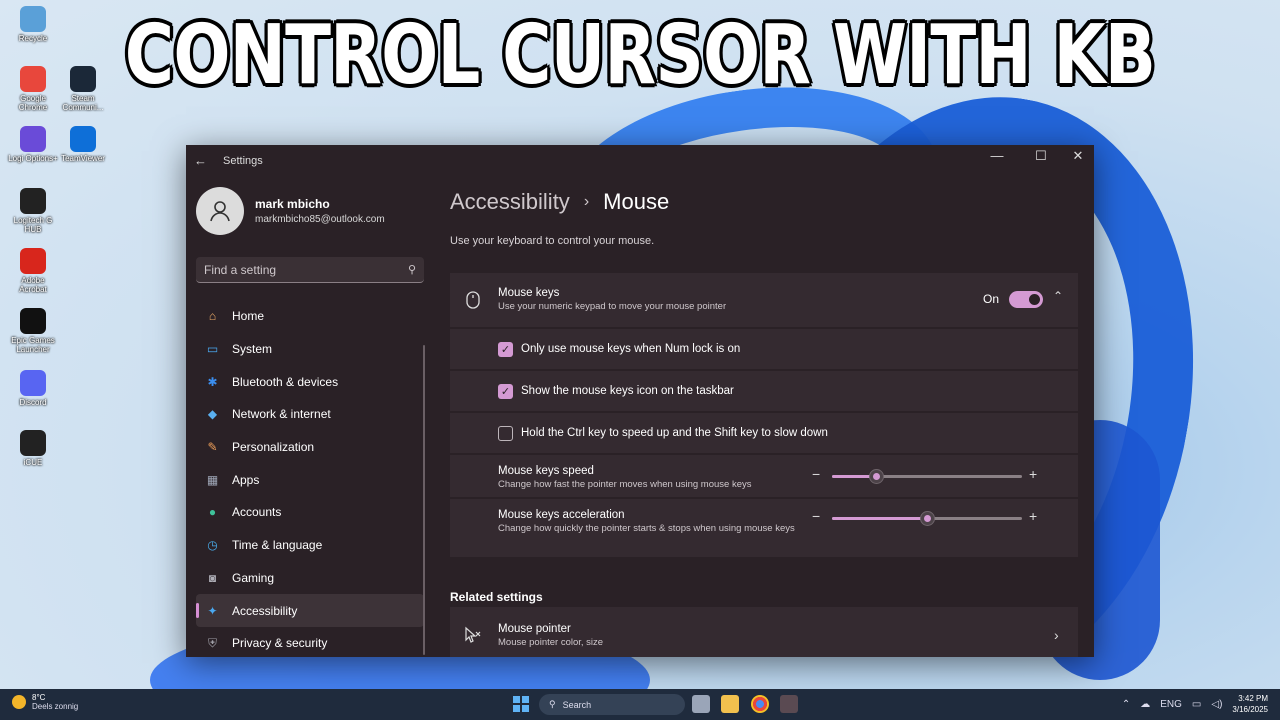 The width and height of the screenshot is (1280, 720). I want to click on gaming-icon: ◙, so click(212, 577).